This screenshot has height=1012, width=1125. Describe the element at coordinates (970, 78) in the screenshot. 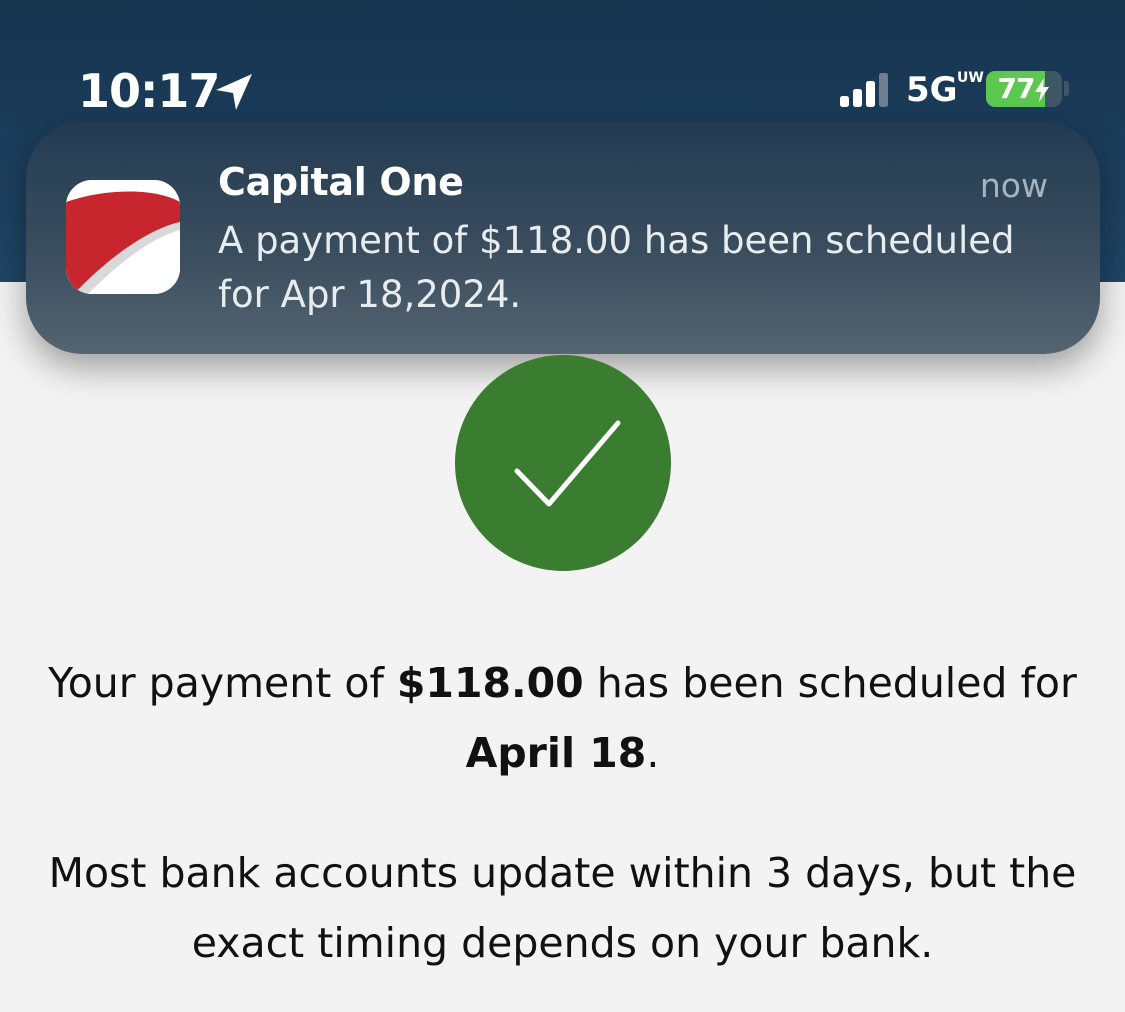

I see `network-badge: UW` at that location.